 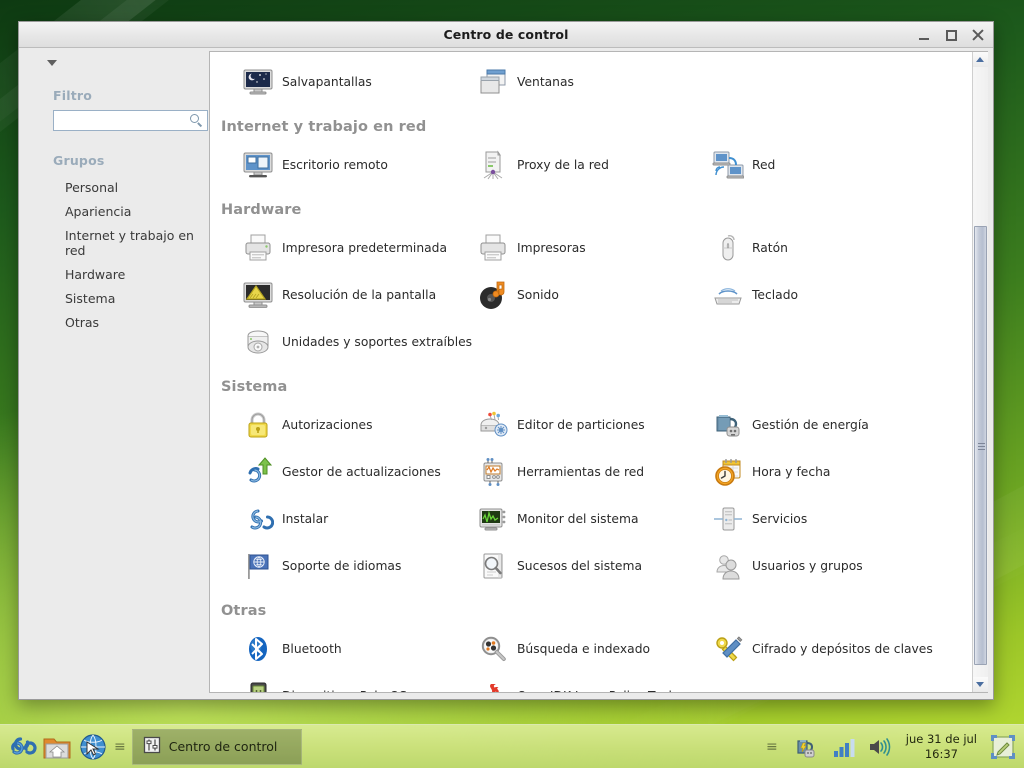 What do you see at coordinates (327, 565) in the screenshot?
I see `item-soporte-de-idiomas: Soporte de idiomas` at bounding box center [327, 565].